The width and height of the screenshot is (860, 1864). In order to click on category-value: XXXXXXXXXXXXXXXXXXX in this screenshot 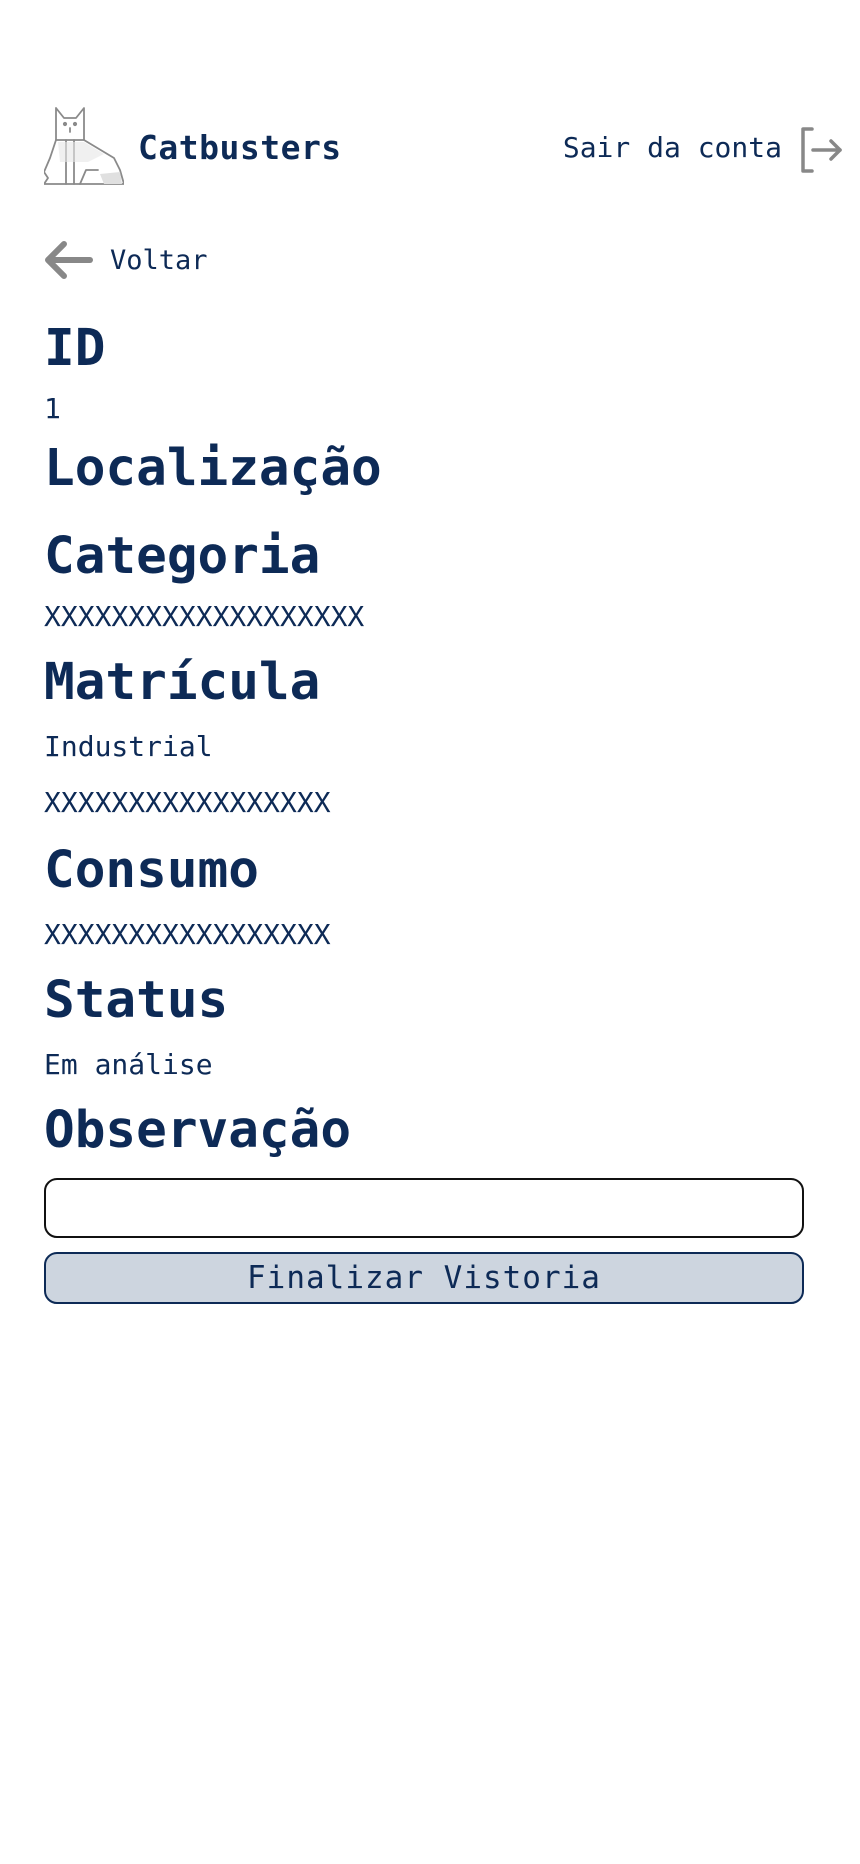, I will do `click(204, 616)`.